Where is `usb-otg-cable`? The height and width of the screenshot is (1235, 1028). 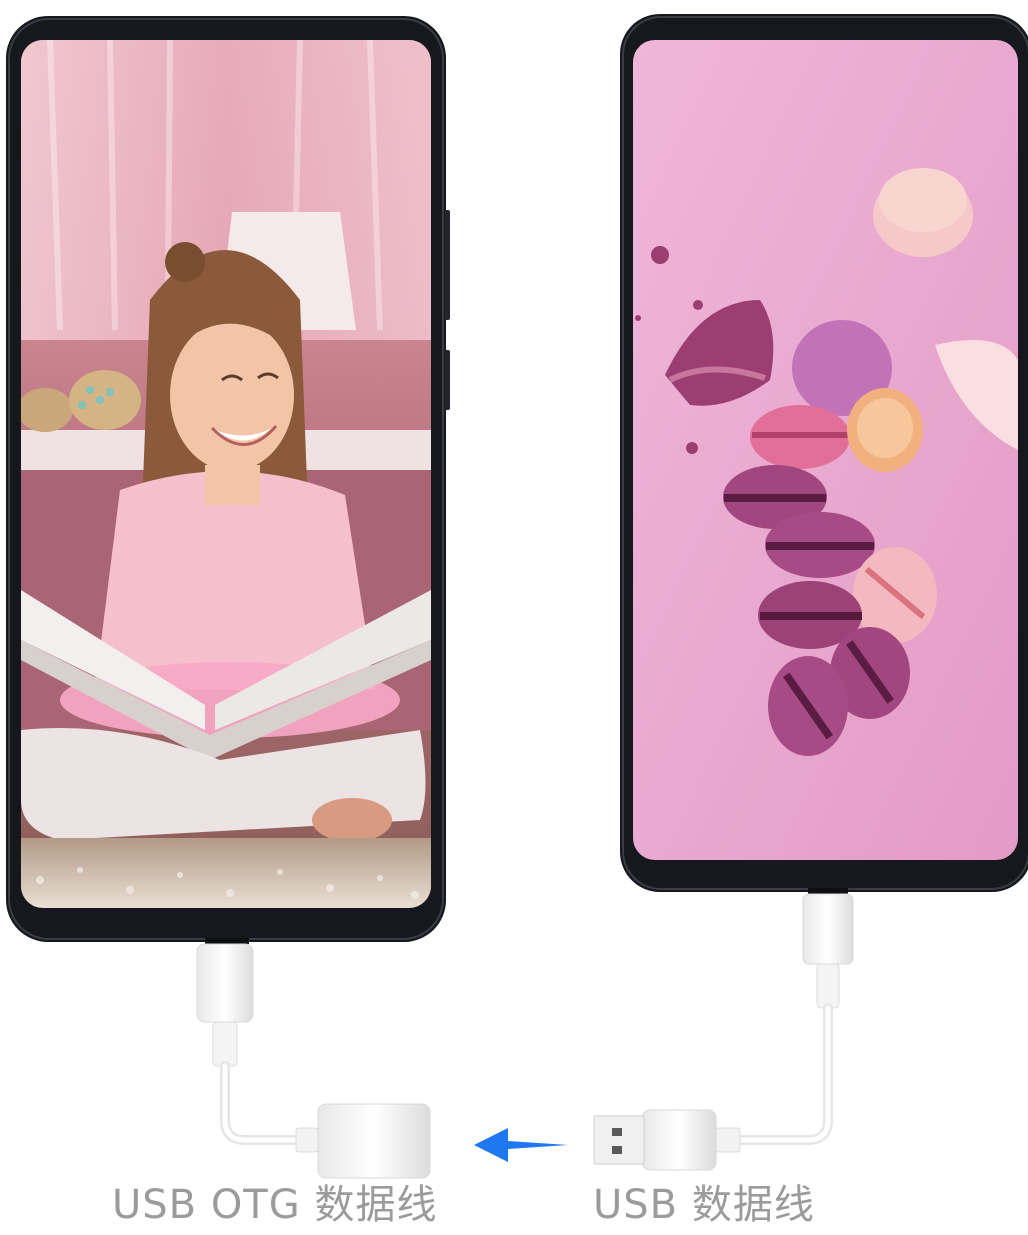
usb-otg-cable is located at coordinates (313, 1061).